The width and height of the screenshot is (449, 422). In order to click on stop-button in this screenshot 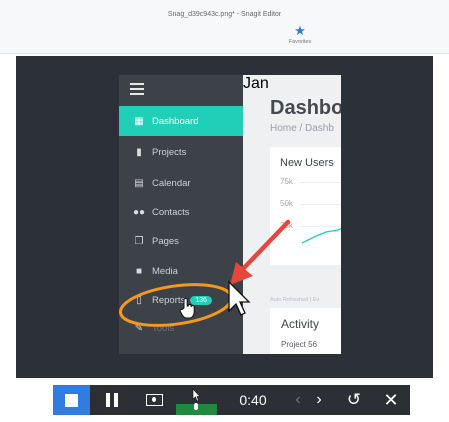, I will do `click(71, 400)`.